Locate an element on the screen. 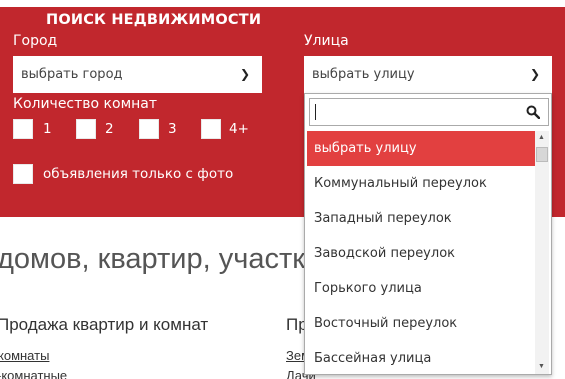 Image resolution: width=565 pixels, height=379 pixels. street-option: Западный переулок is located at coordinates (421, 218).